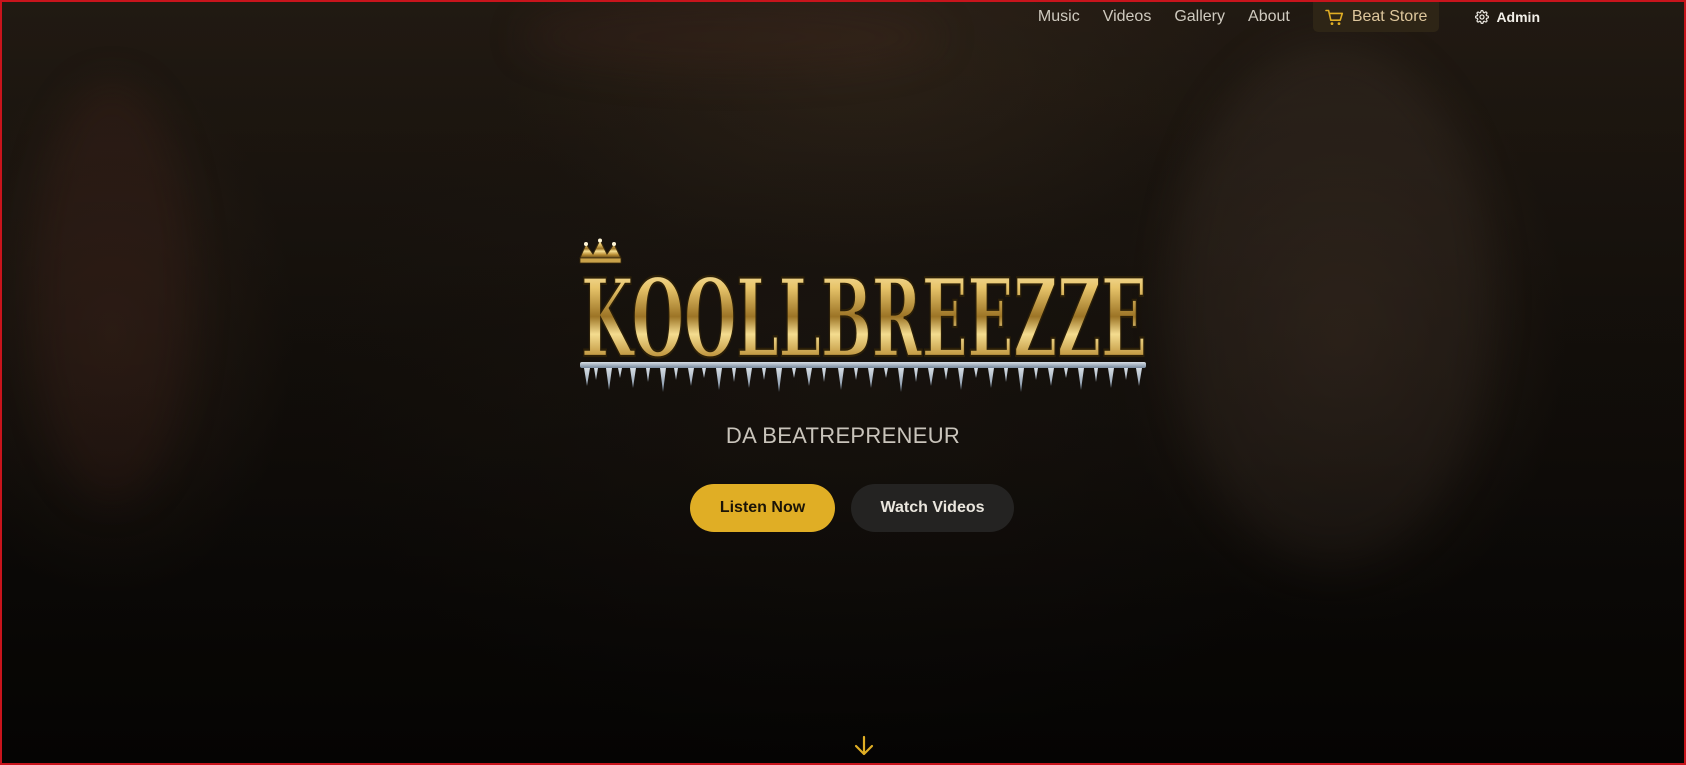 This screenshot has width=1686, height=765. Describe the element at coordinates (1482, 17) in the screenshot. I see `gear-icon` at that location.